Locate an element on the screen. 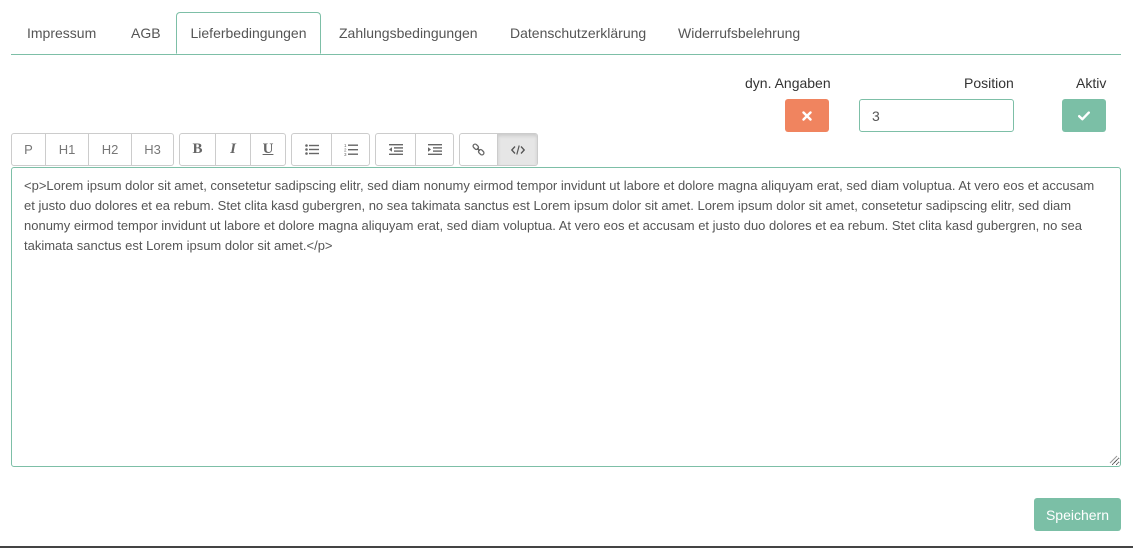  numbered-list-button: 1 2 3 is located at coordinates (350, 149).